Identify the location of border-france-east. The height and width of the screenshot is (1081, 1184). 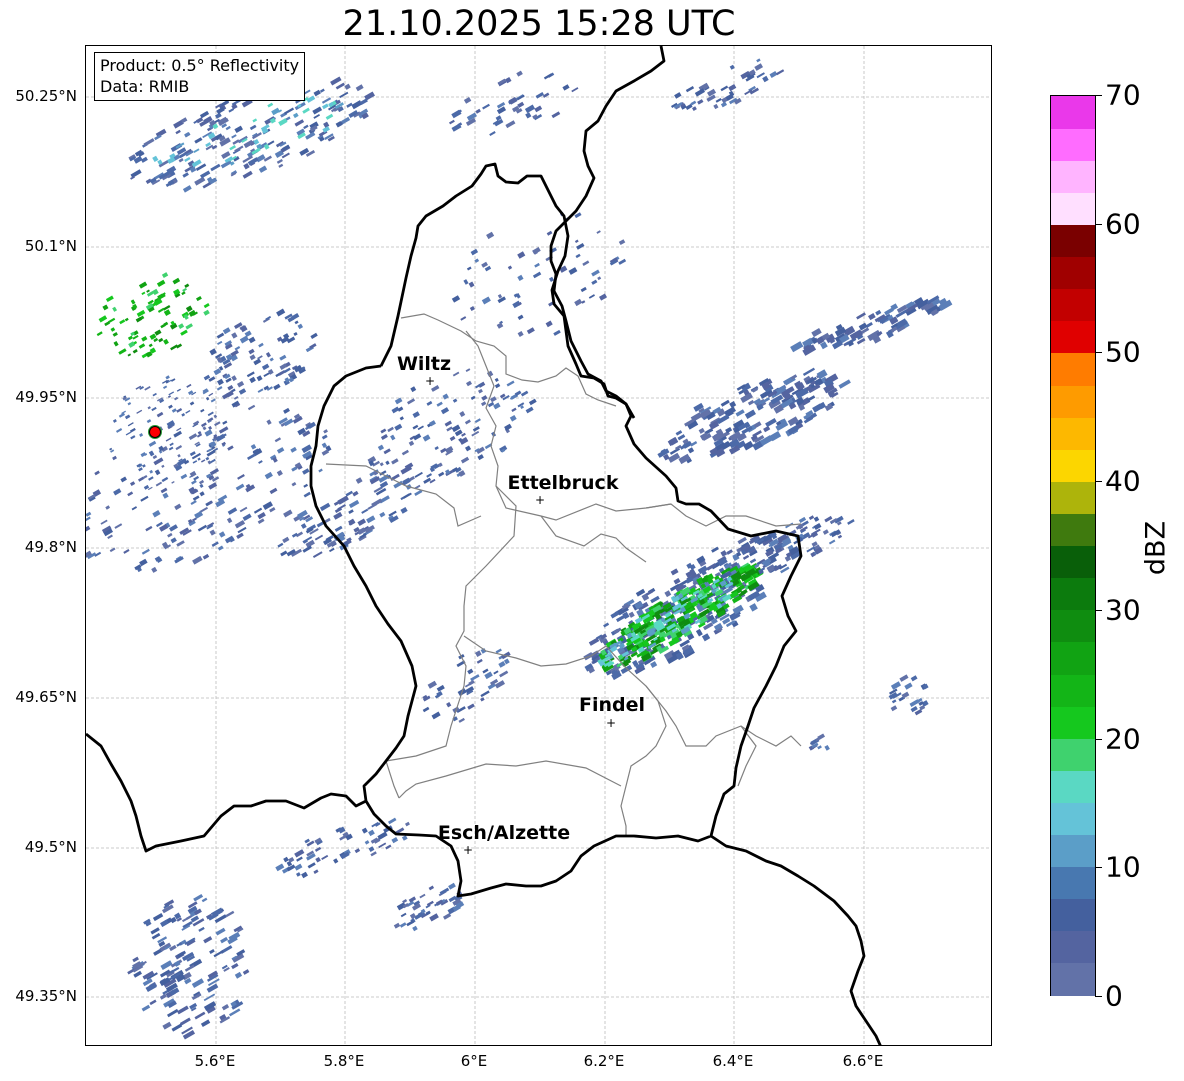
(796, 939).